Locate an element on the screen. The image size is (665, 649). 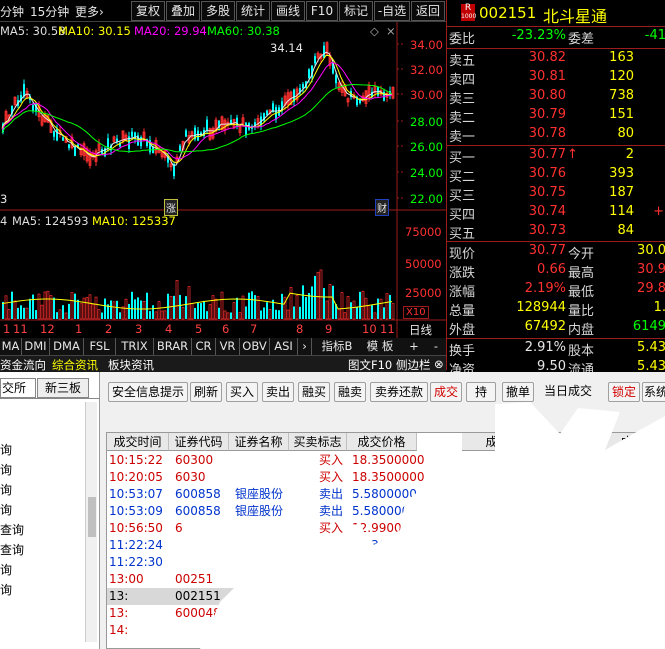
period-15min: 15分钟 is located at coordinates (49, 11).